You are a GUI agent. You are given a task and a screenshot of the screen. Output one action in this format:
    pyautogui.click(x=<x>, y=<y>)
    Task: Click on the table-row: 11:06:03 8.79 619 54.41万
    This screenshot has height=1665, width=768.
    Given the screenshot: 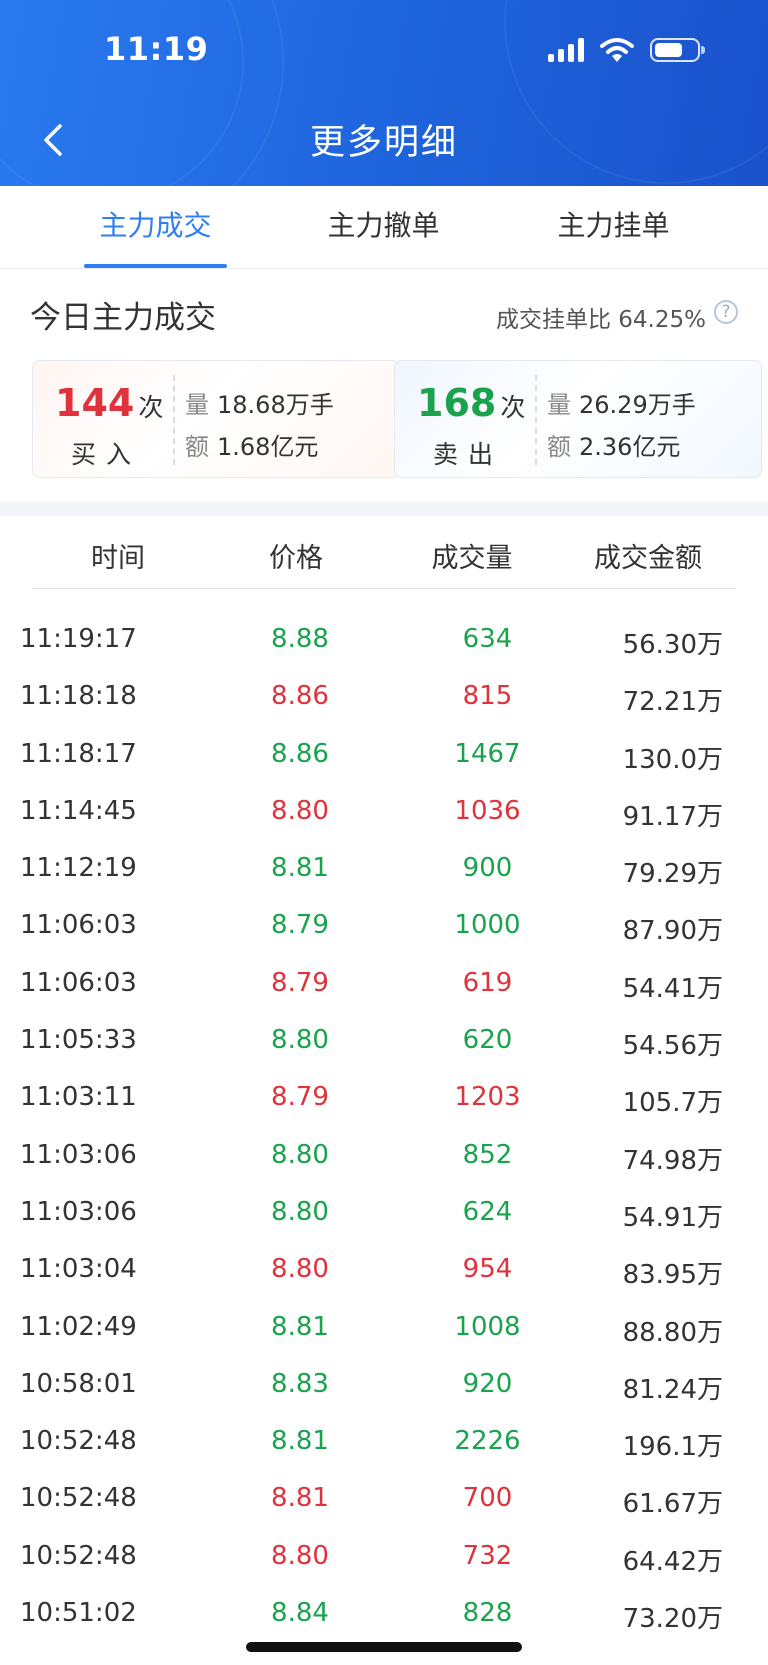 What is the action you would take?
    pyautogui.click(x=384, y=984)
    